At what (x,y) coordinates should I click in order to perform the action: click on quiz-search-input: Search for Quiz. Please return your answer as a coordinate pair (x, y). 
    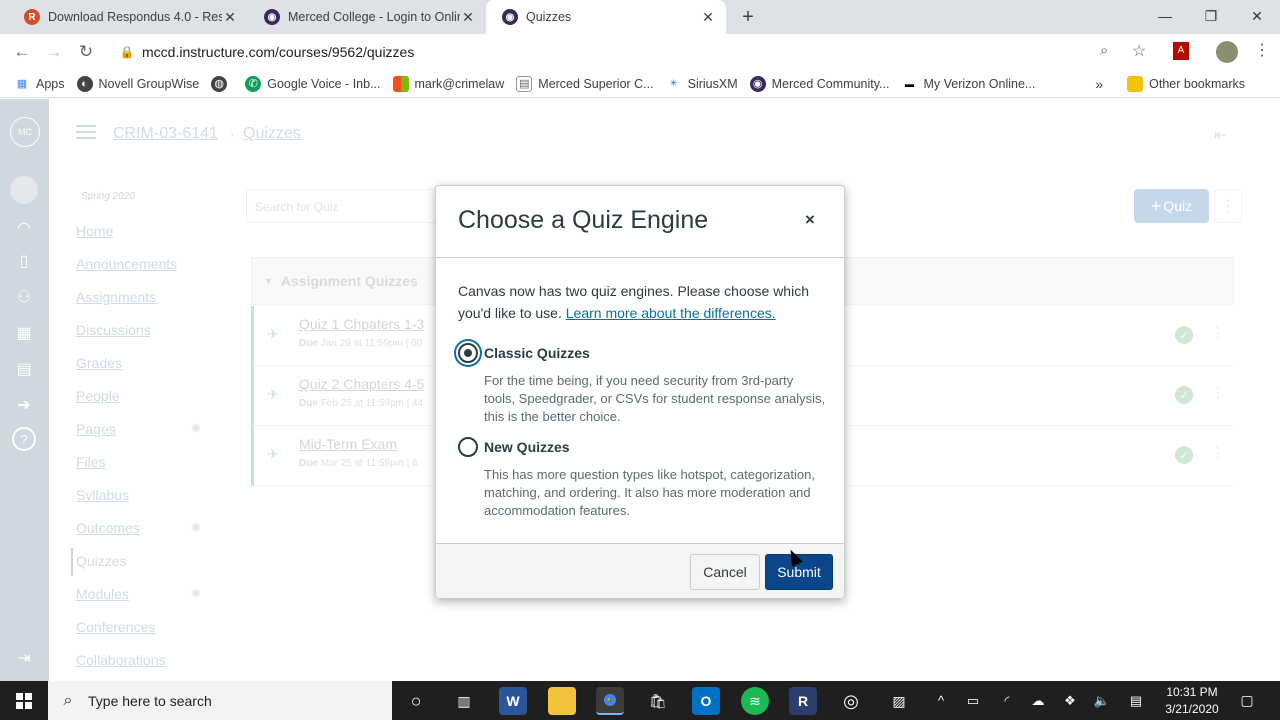
    Looking at the image, I should click on (341, 206).